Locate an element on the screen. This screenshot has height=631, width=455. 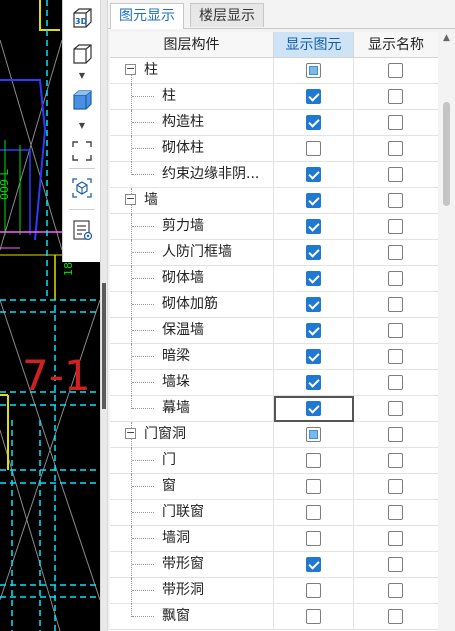
tree-item-row: 门联窗 is located at coordinates (274, 513).